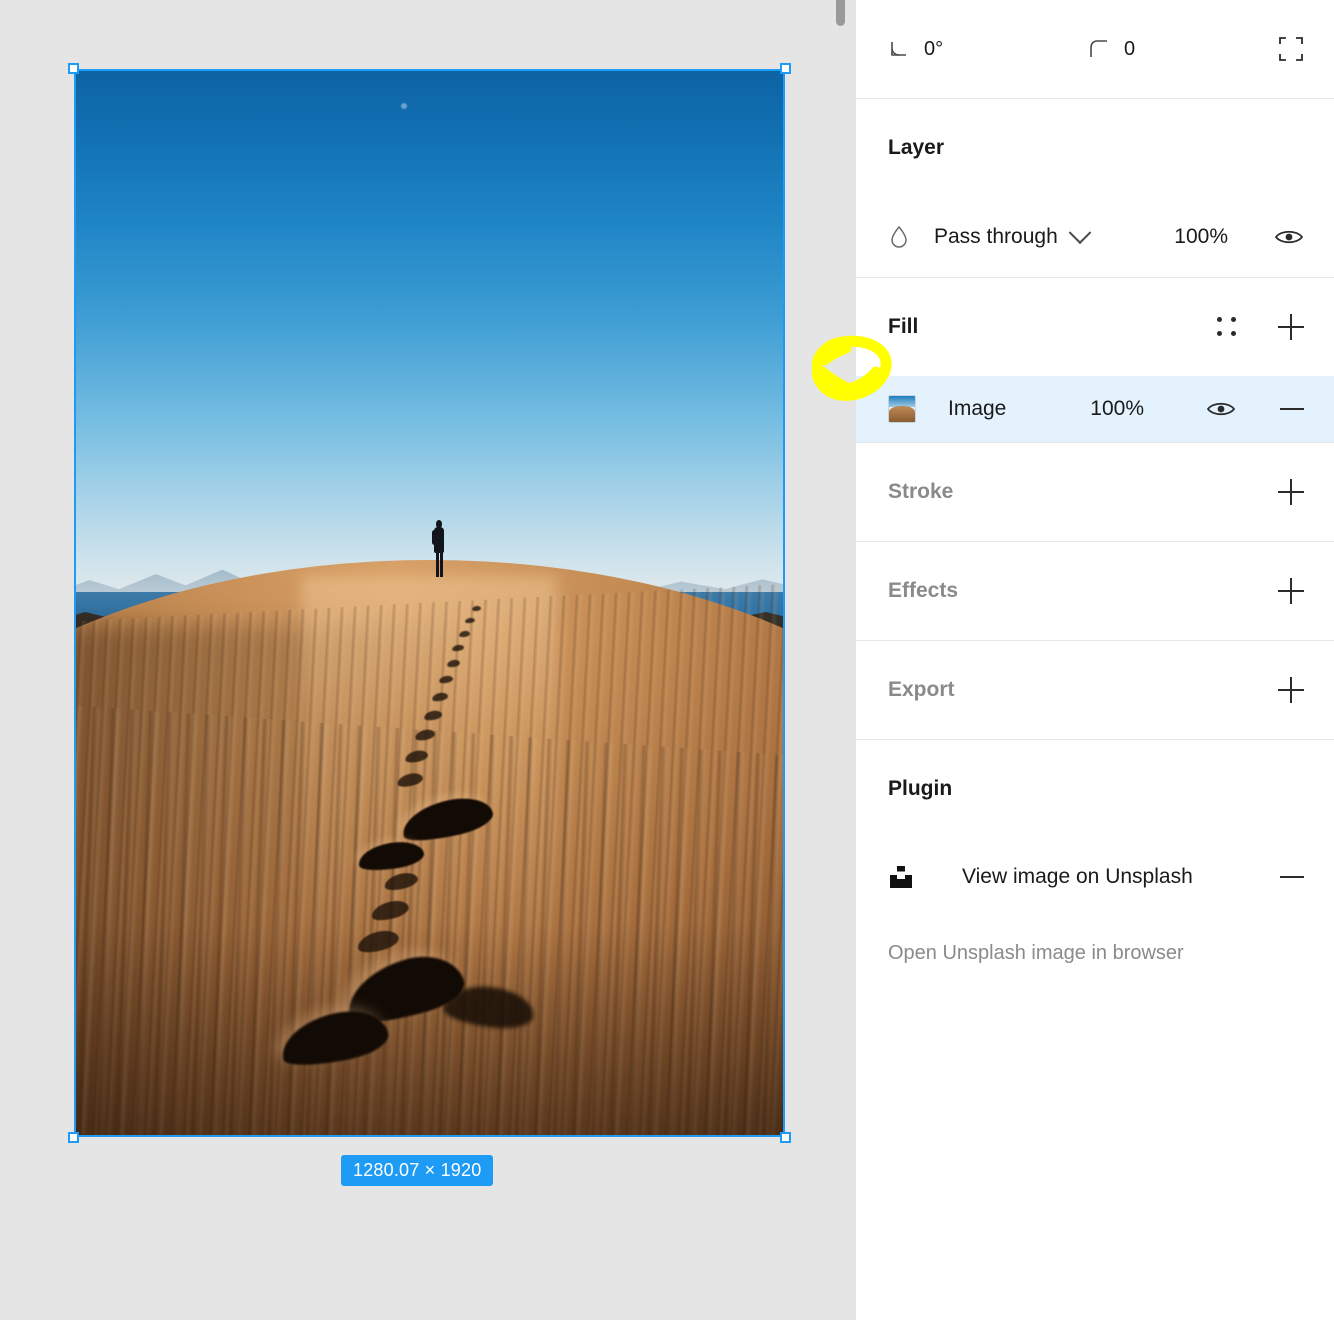 The height and width of the screenshot is (1320, 1334). I want to click on fill-section-header: Fill, so click(1096, 327).